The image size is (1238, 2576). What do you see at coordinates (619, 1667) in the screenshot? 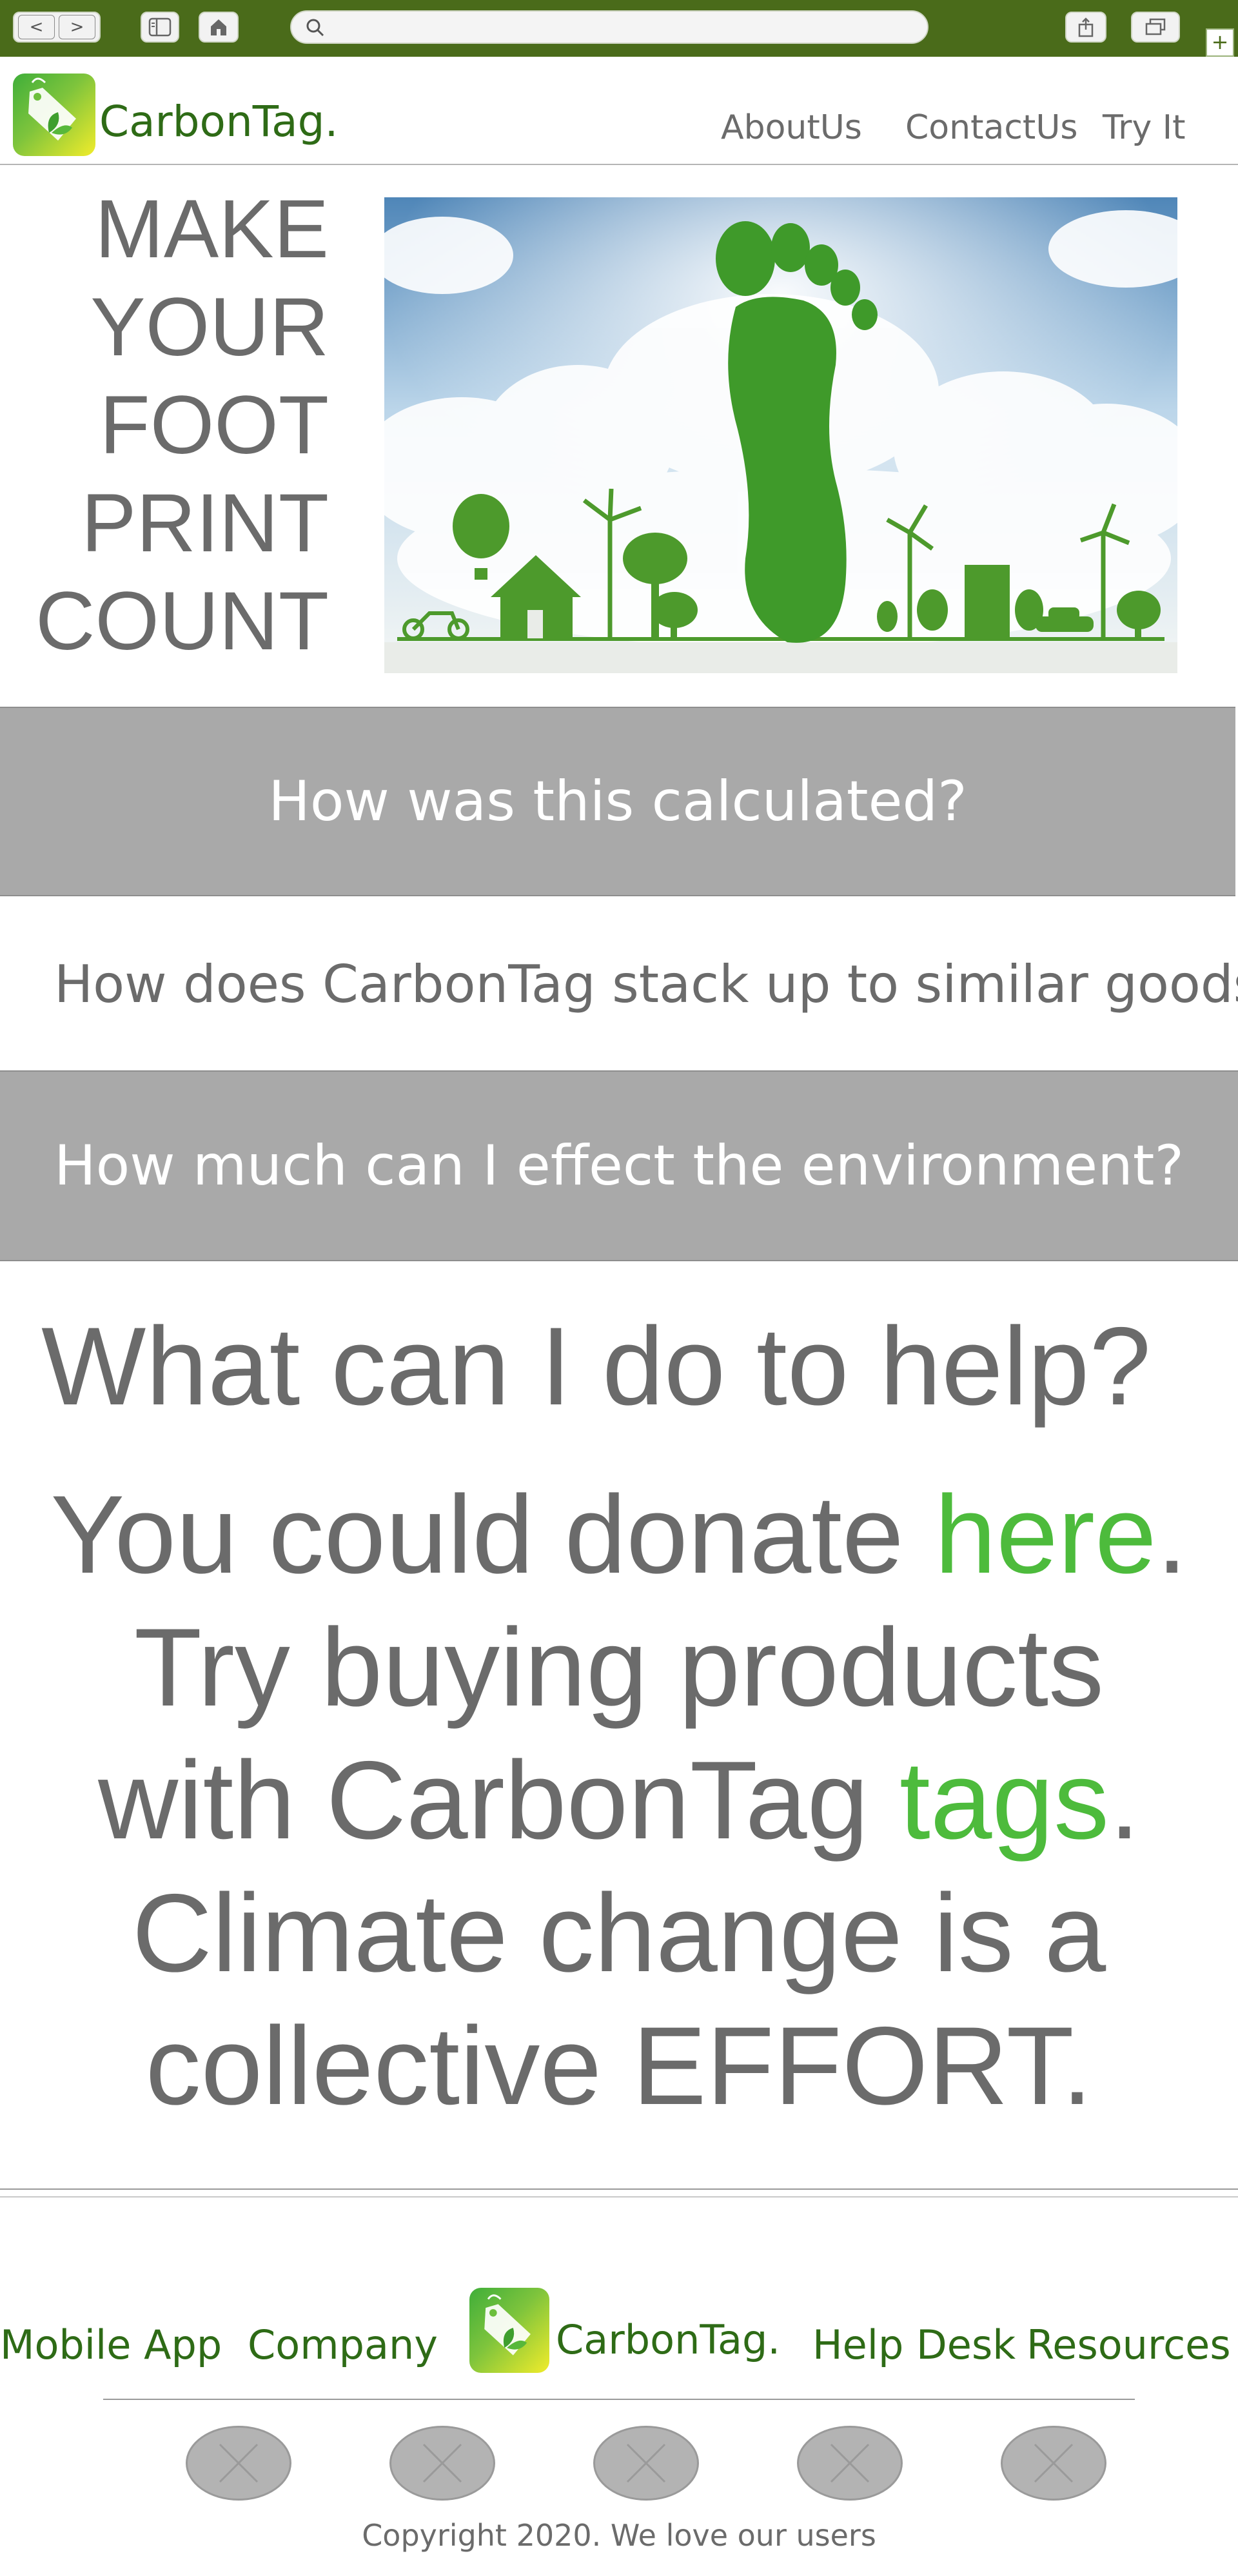
I see `help-text-line: Try buying products` at bounding box center [619, 1667].